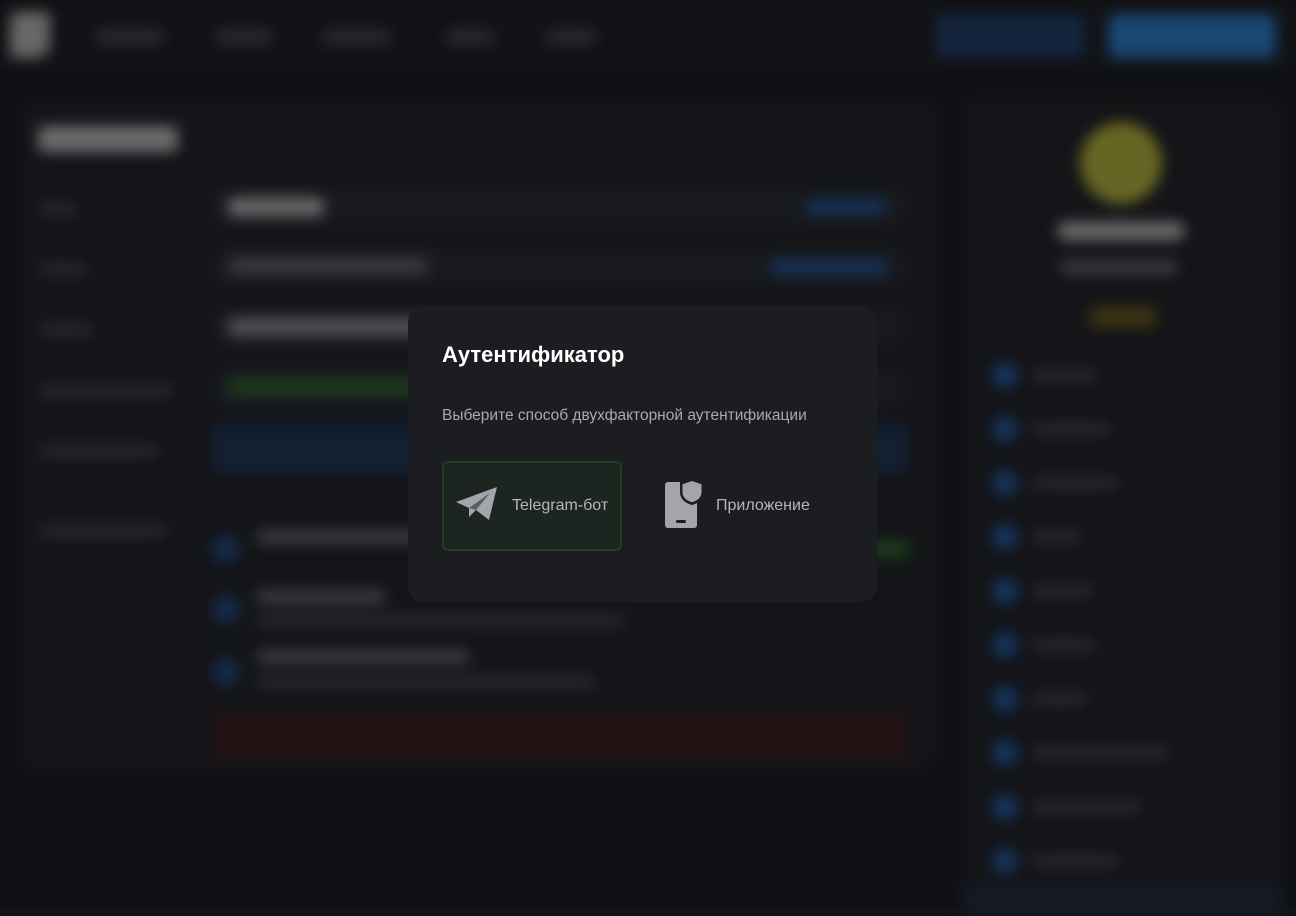 Image resolution: width=1296 pixels, height=916 pixels. I want to click on telegram-bot-label: Telegram-бот, so click(560, 505).